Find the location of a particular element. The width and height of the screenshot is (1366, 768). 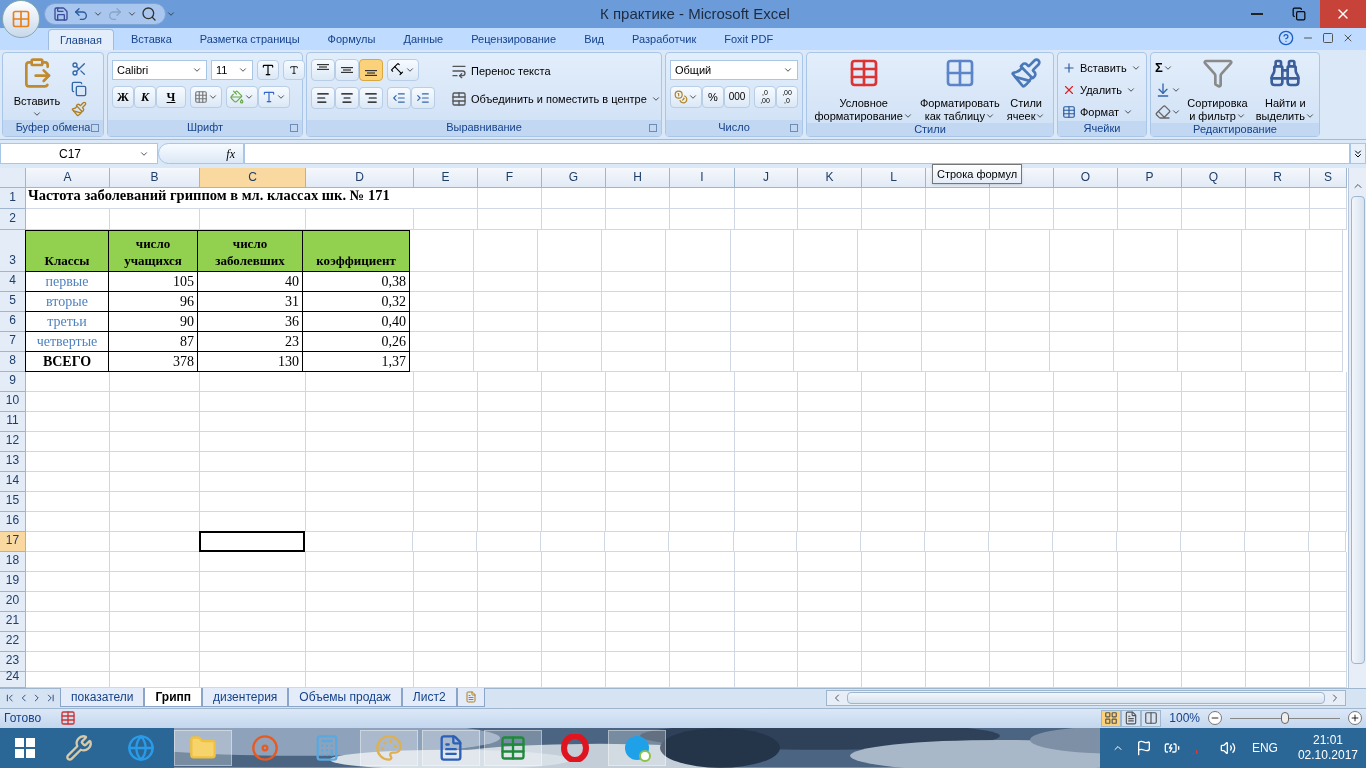

column-header: H is located at coordinates (638, 177).